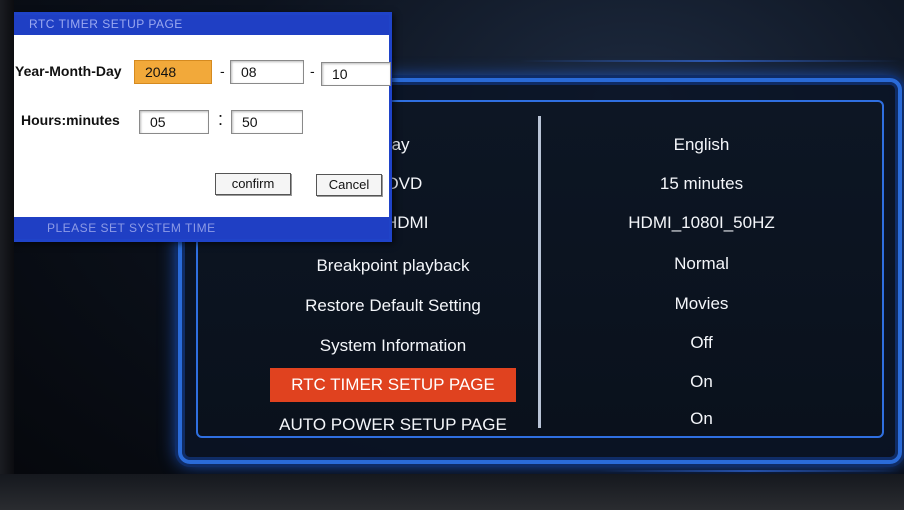 The width and height of the screenshot is (904, 510). Describe the element at coordinates (393, 385) in the screenshot. I see `menu-item-rtc-timer-setup: RTC TIMER SETUP PAGE` at that location.